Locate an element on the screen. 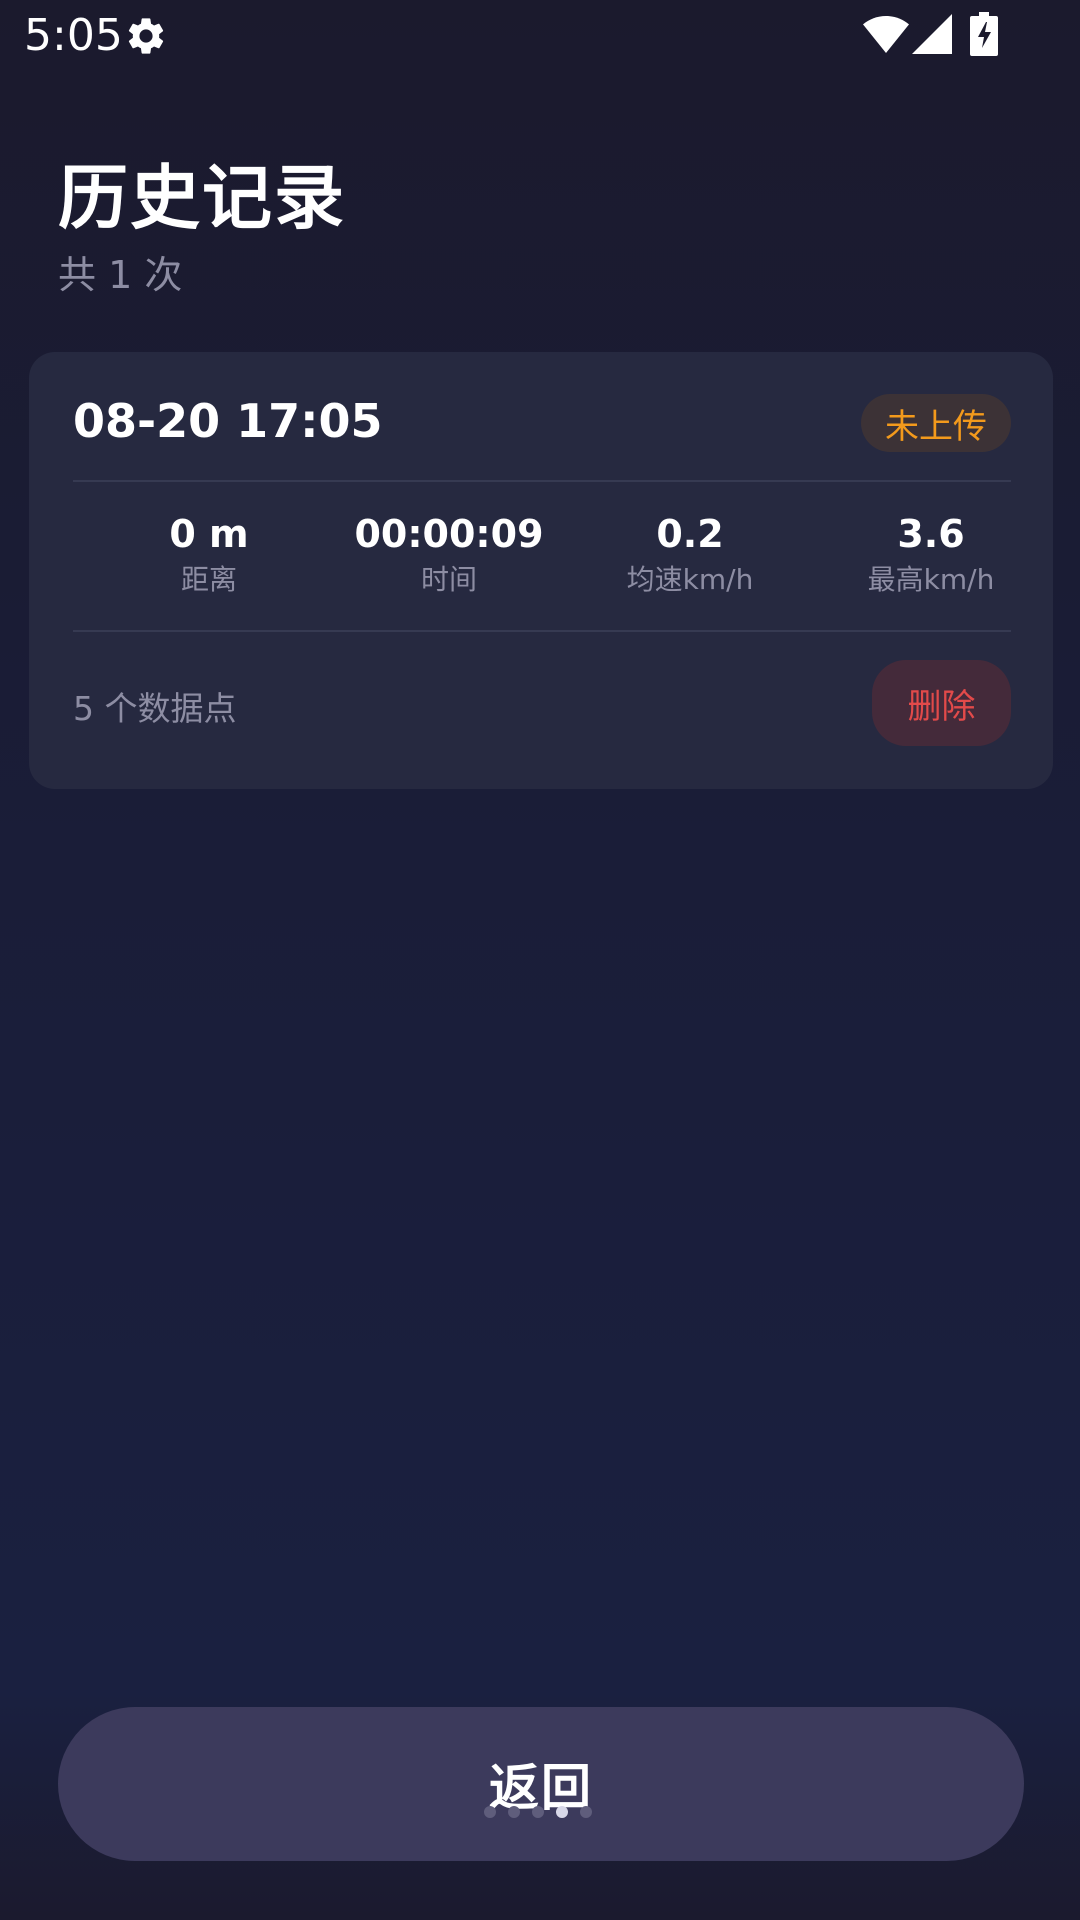 The height and width of the screenshot is (1920, 1080). stat-label: 时间 is located at coordinates (448, 579).